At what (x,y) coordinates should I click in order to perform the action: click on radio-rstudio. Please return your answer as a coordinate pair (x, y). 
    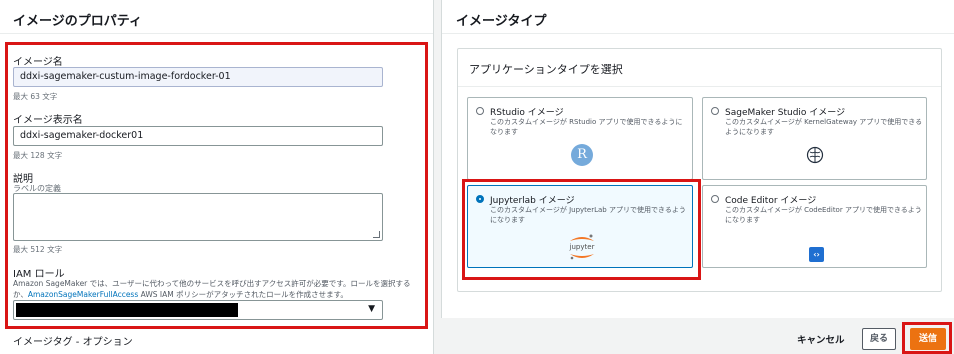
    Looking at the image, I should click on (480, 111).